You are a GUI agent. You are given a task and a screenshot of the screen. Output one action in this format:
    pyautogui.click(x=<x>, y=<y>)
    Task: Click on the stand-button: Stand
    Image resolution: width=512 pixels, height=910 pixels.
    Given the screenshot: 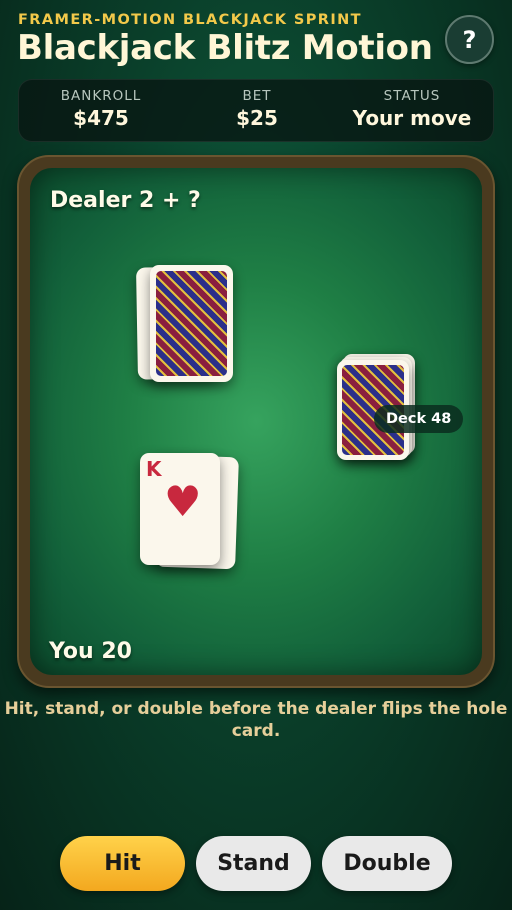 What is the action you would take?
    pyautogui.click(x=253, y=863)
    